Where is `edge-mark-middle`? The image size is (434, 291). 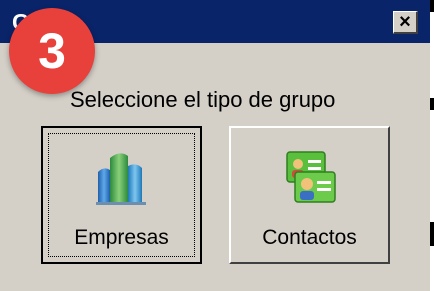
edge-mark-middle is located at coordinates (432, 104).